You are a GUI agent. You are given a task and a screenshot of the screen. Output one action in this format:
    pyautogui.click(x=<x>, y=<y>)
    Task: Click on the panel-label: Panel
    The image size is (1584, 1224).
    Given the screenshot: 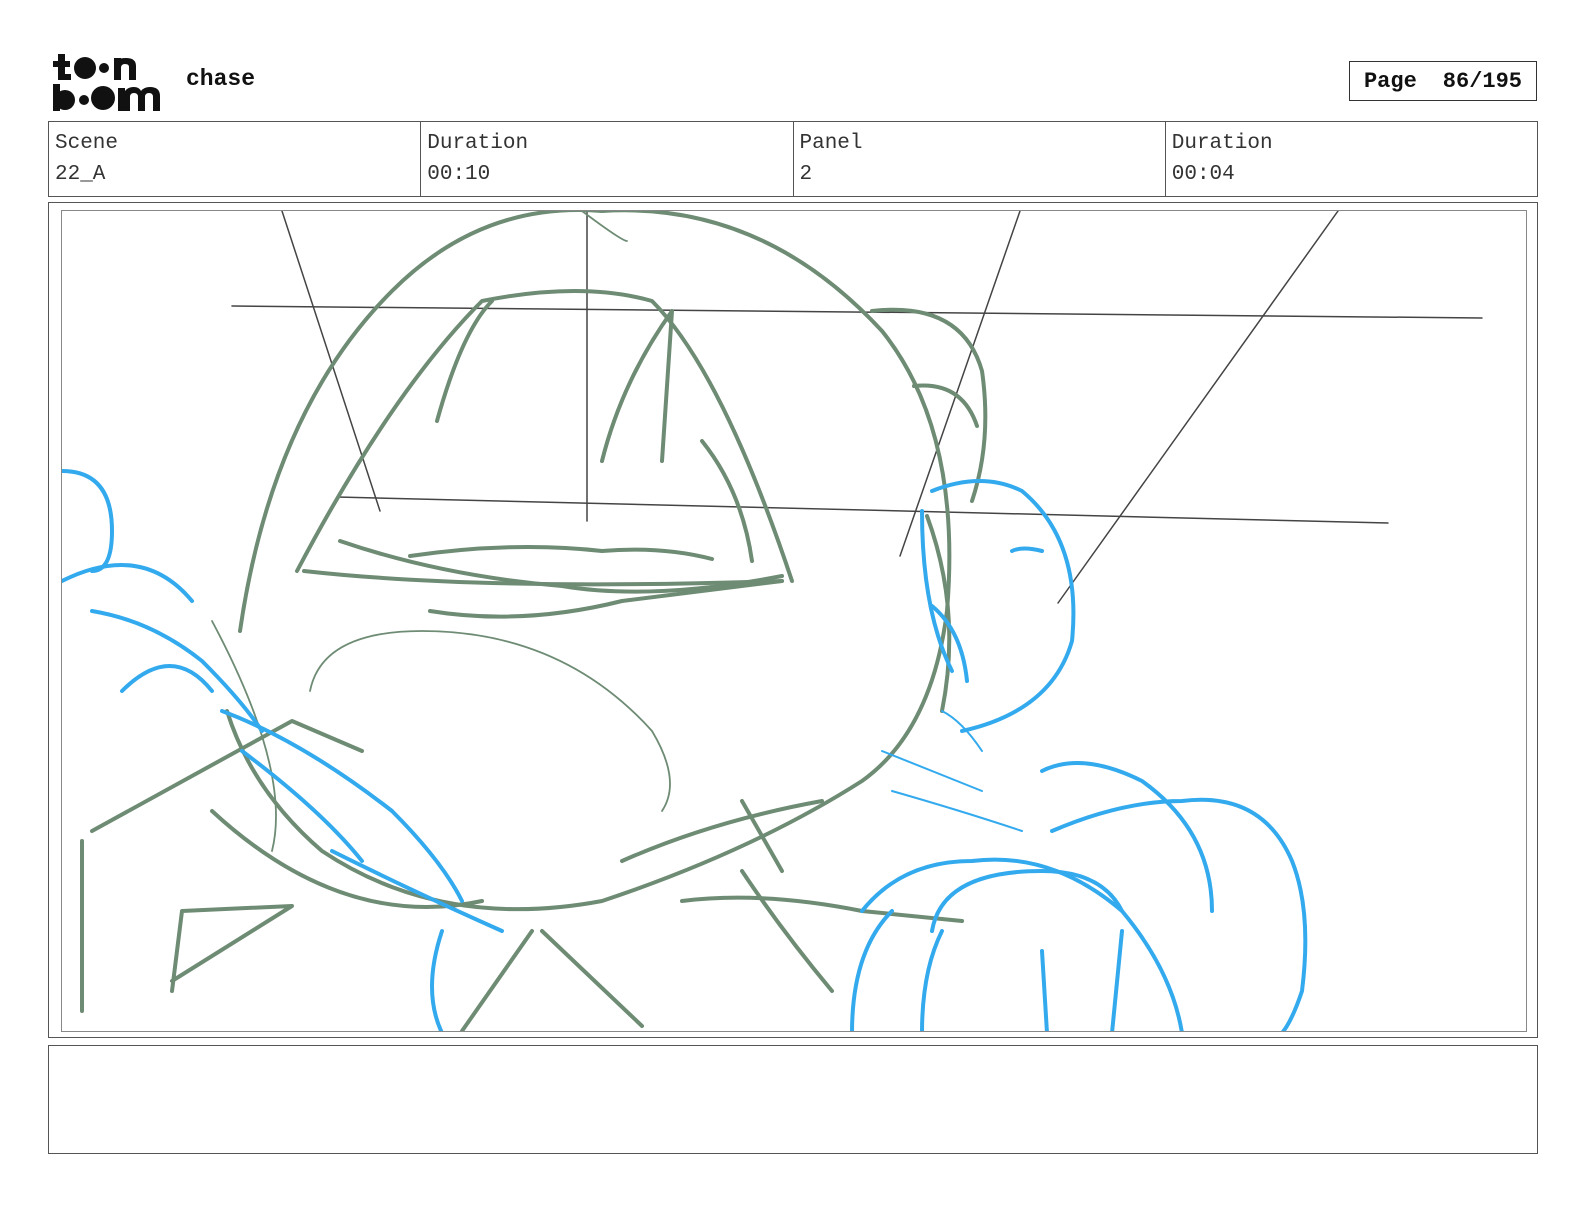 What is the action you would take?
    pyautogui.click(x=831, y=143)
    